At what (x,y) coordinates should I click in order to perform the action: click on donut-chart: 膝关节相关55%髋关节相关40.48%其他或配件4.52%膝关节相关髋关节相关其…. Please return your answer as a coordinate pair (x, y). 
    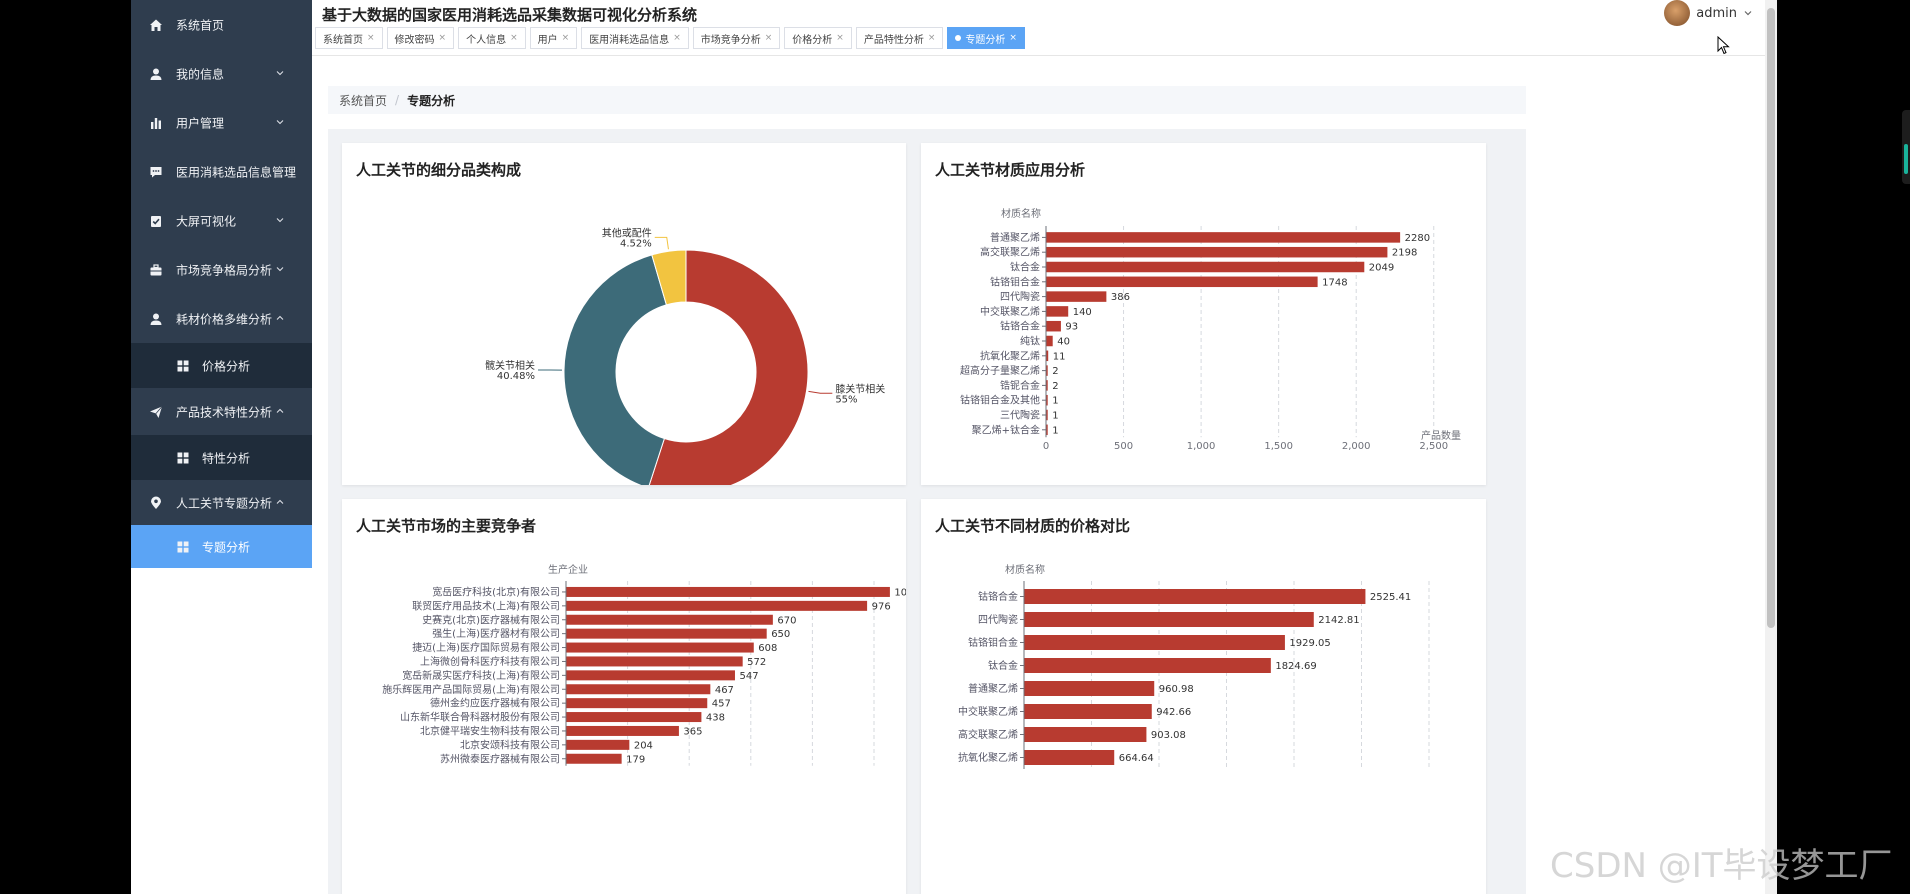
    Looking at the image, I should click on (685, 355).